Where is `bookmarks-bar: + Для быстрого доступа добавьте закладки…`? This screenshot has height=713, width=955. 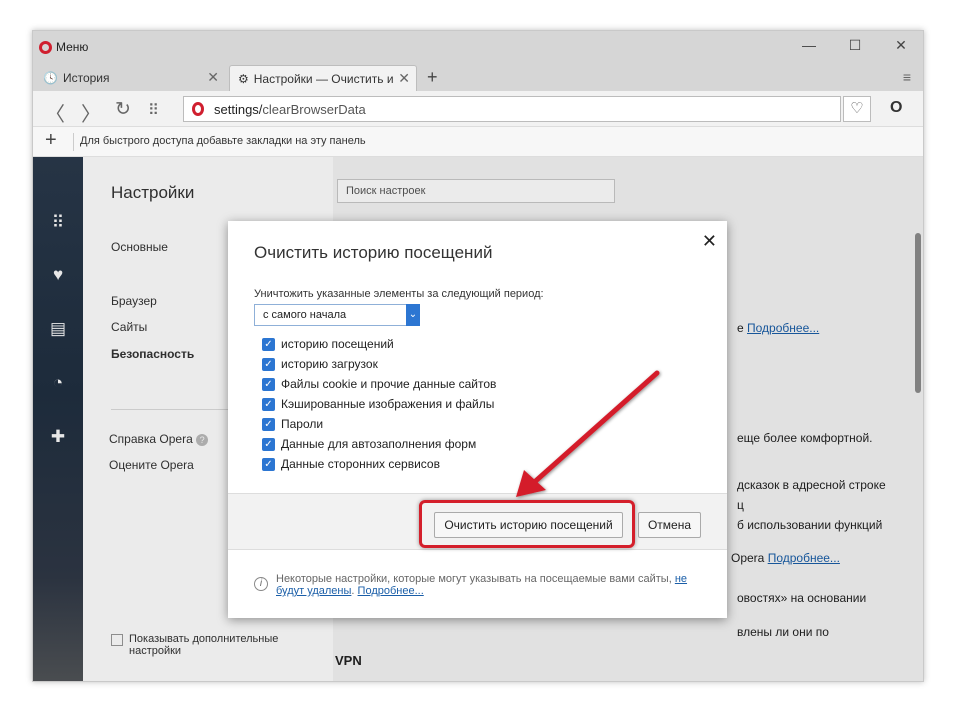 bookmarks-bar: + Для быстрого доступа добавьте закладки… is located at coordinates (478, 142).